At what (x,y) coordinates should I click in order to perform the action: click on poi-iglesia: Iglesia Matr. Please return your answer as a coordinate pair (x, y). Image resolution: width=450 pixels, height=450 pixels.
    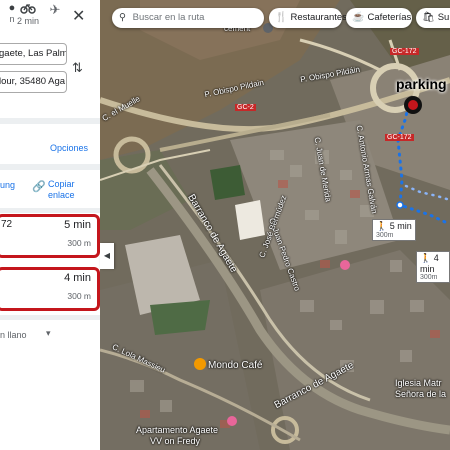
    Looking at the image, I should click on (418, 383).